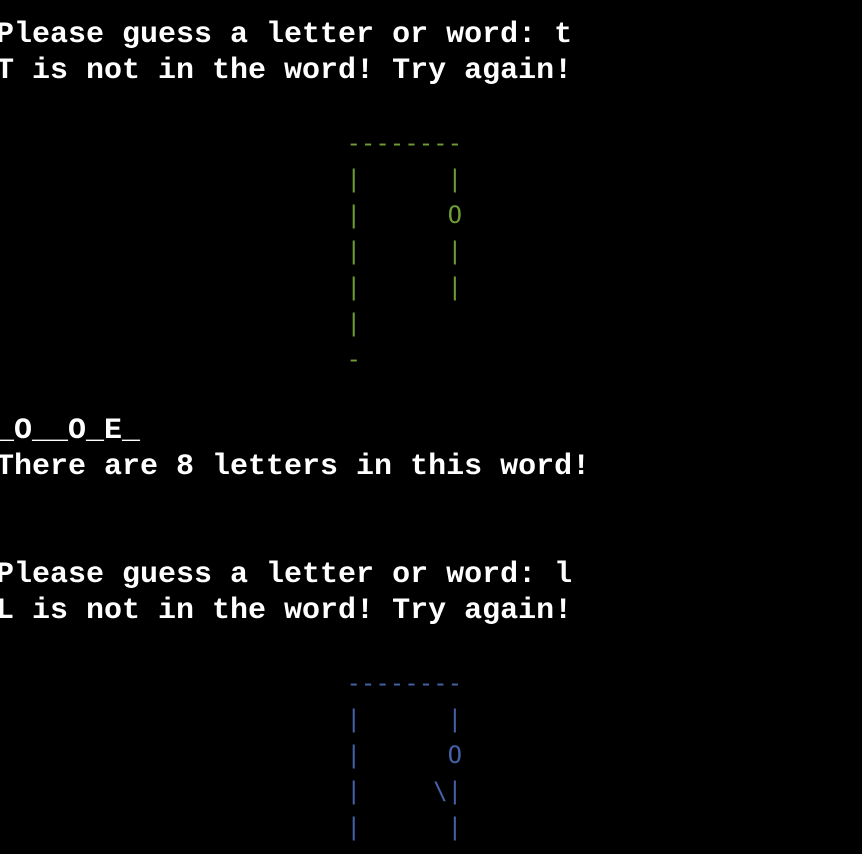 Image resolution: width=862 pixels, height=854 pixels. Describe the element at coordinates (404, 251) in the screenshot. I see `hangman-figure-stage-1: -------- | | | O | | | | | -` at that location.